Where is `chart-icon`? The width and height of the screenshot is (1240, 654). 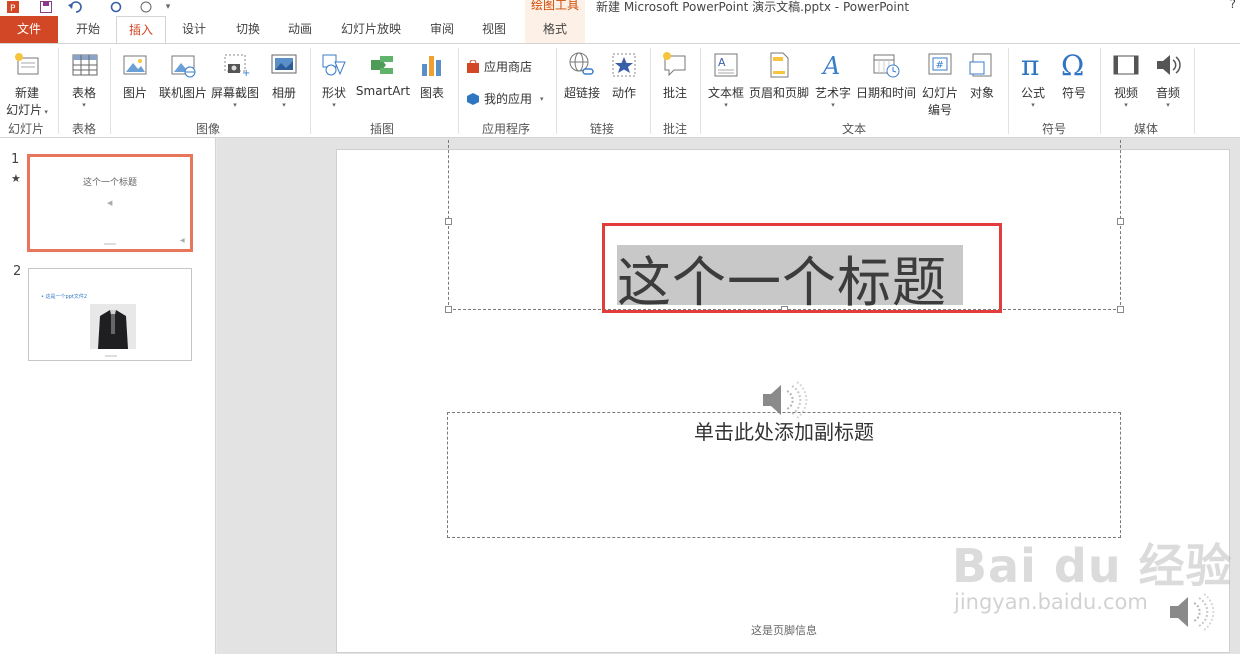
chart-icon is located at coordinates (431, 66).